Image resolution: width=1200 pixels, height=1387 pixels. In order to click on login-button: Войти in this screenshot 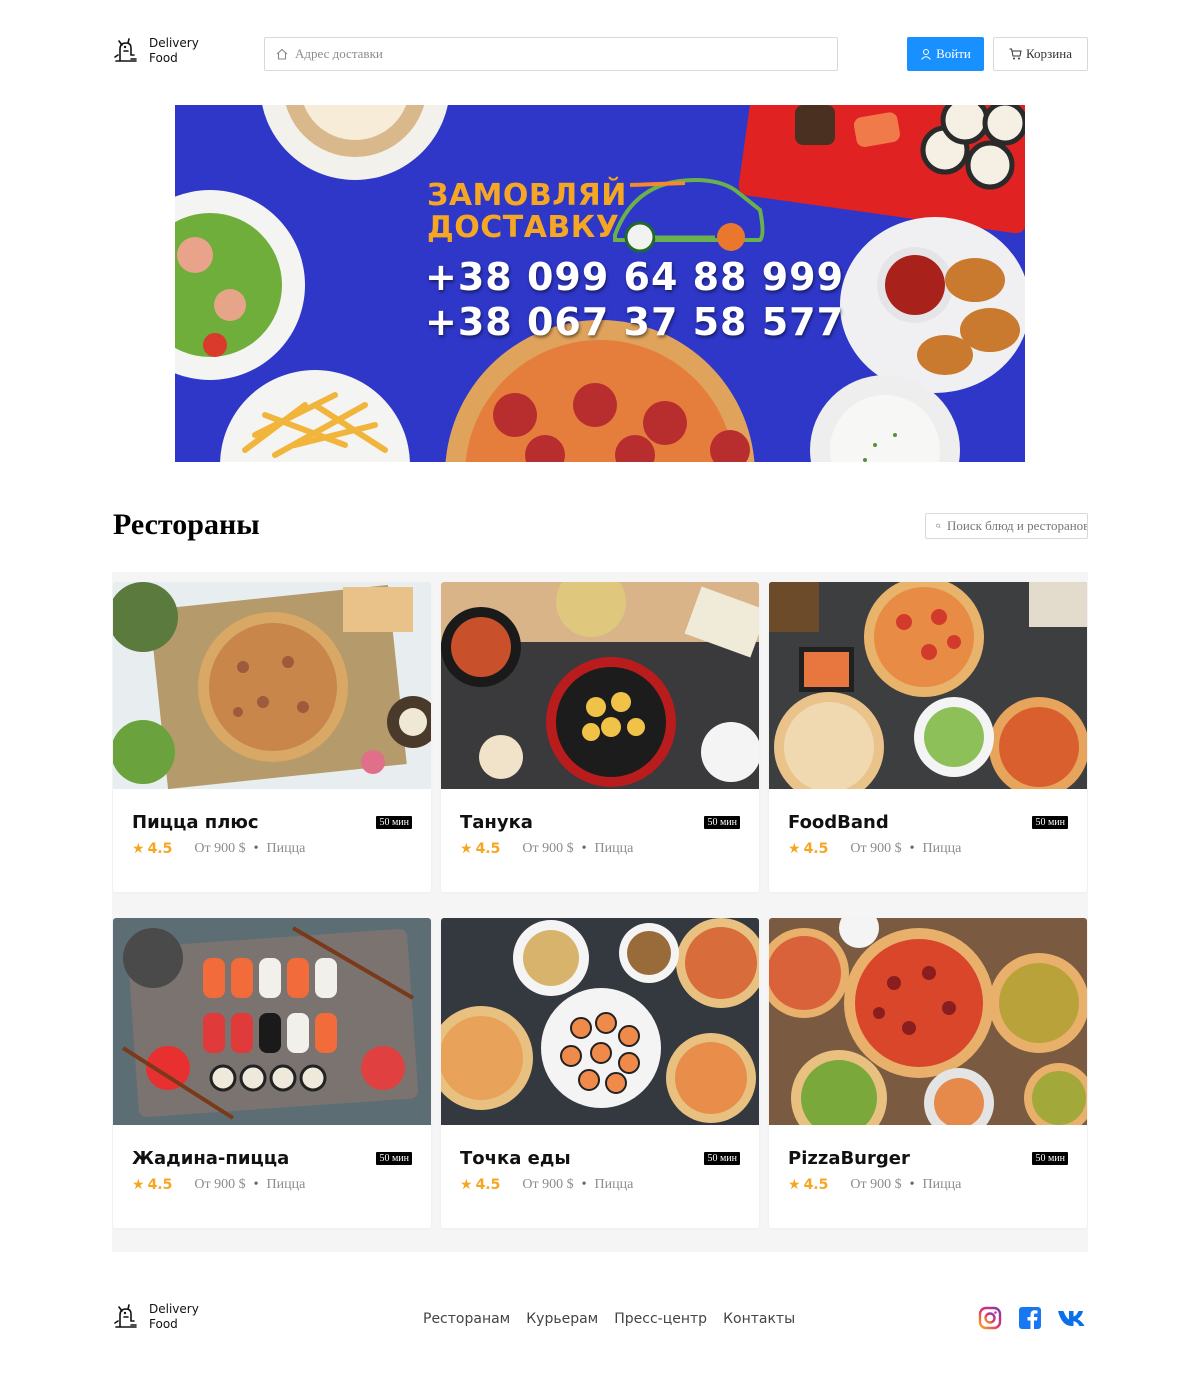, I will do `click(945, 54)`.